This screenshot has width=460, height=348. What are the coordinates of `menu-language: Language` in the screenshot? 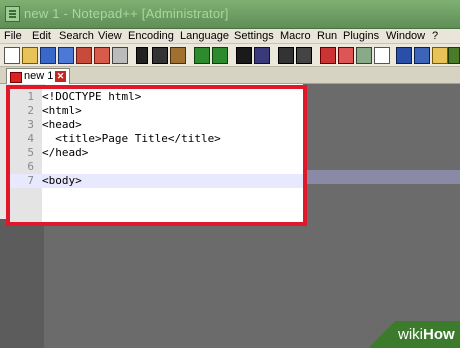 It's located at (204, 36).